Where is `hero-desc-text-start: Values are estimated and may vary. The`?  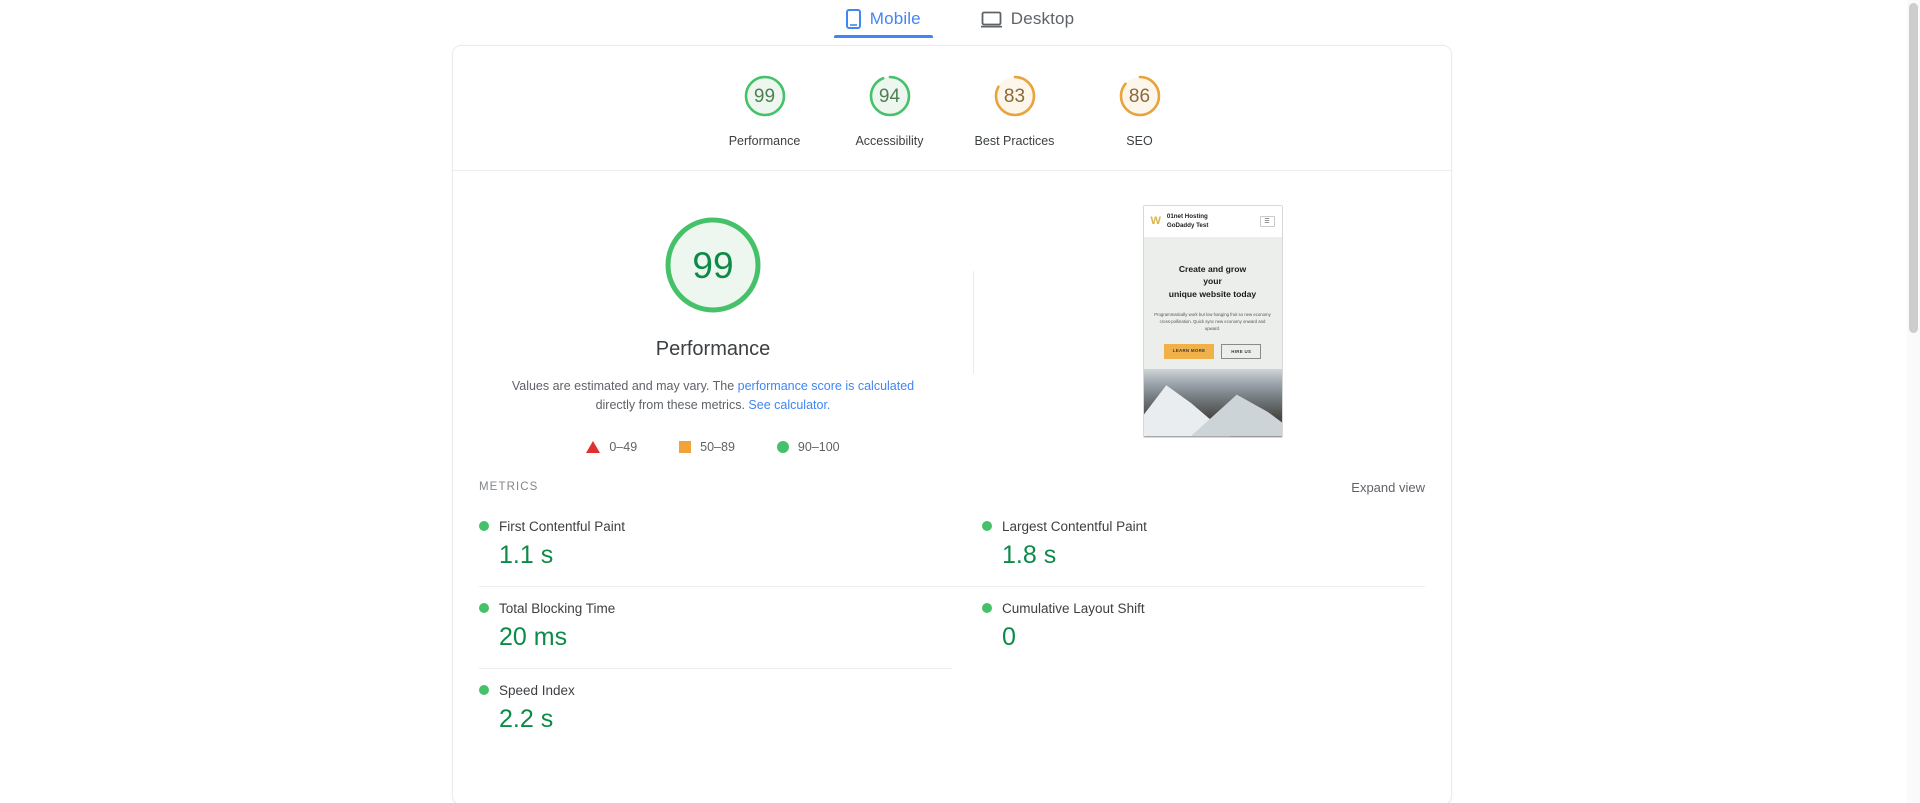 hero-desc-text-start: Values are estimated and may vary. The is located at coordinates (624, 386).